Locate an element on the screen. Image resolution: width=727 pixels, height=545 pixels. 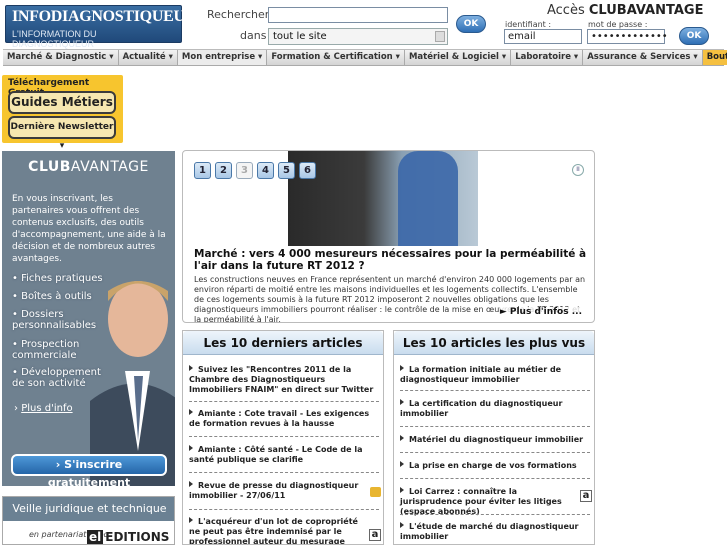
slide-number-2: 2 is located at coordinates (223, 170).